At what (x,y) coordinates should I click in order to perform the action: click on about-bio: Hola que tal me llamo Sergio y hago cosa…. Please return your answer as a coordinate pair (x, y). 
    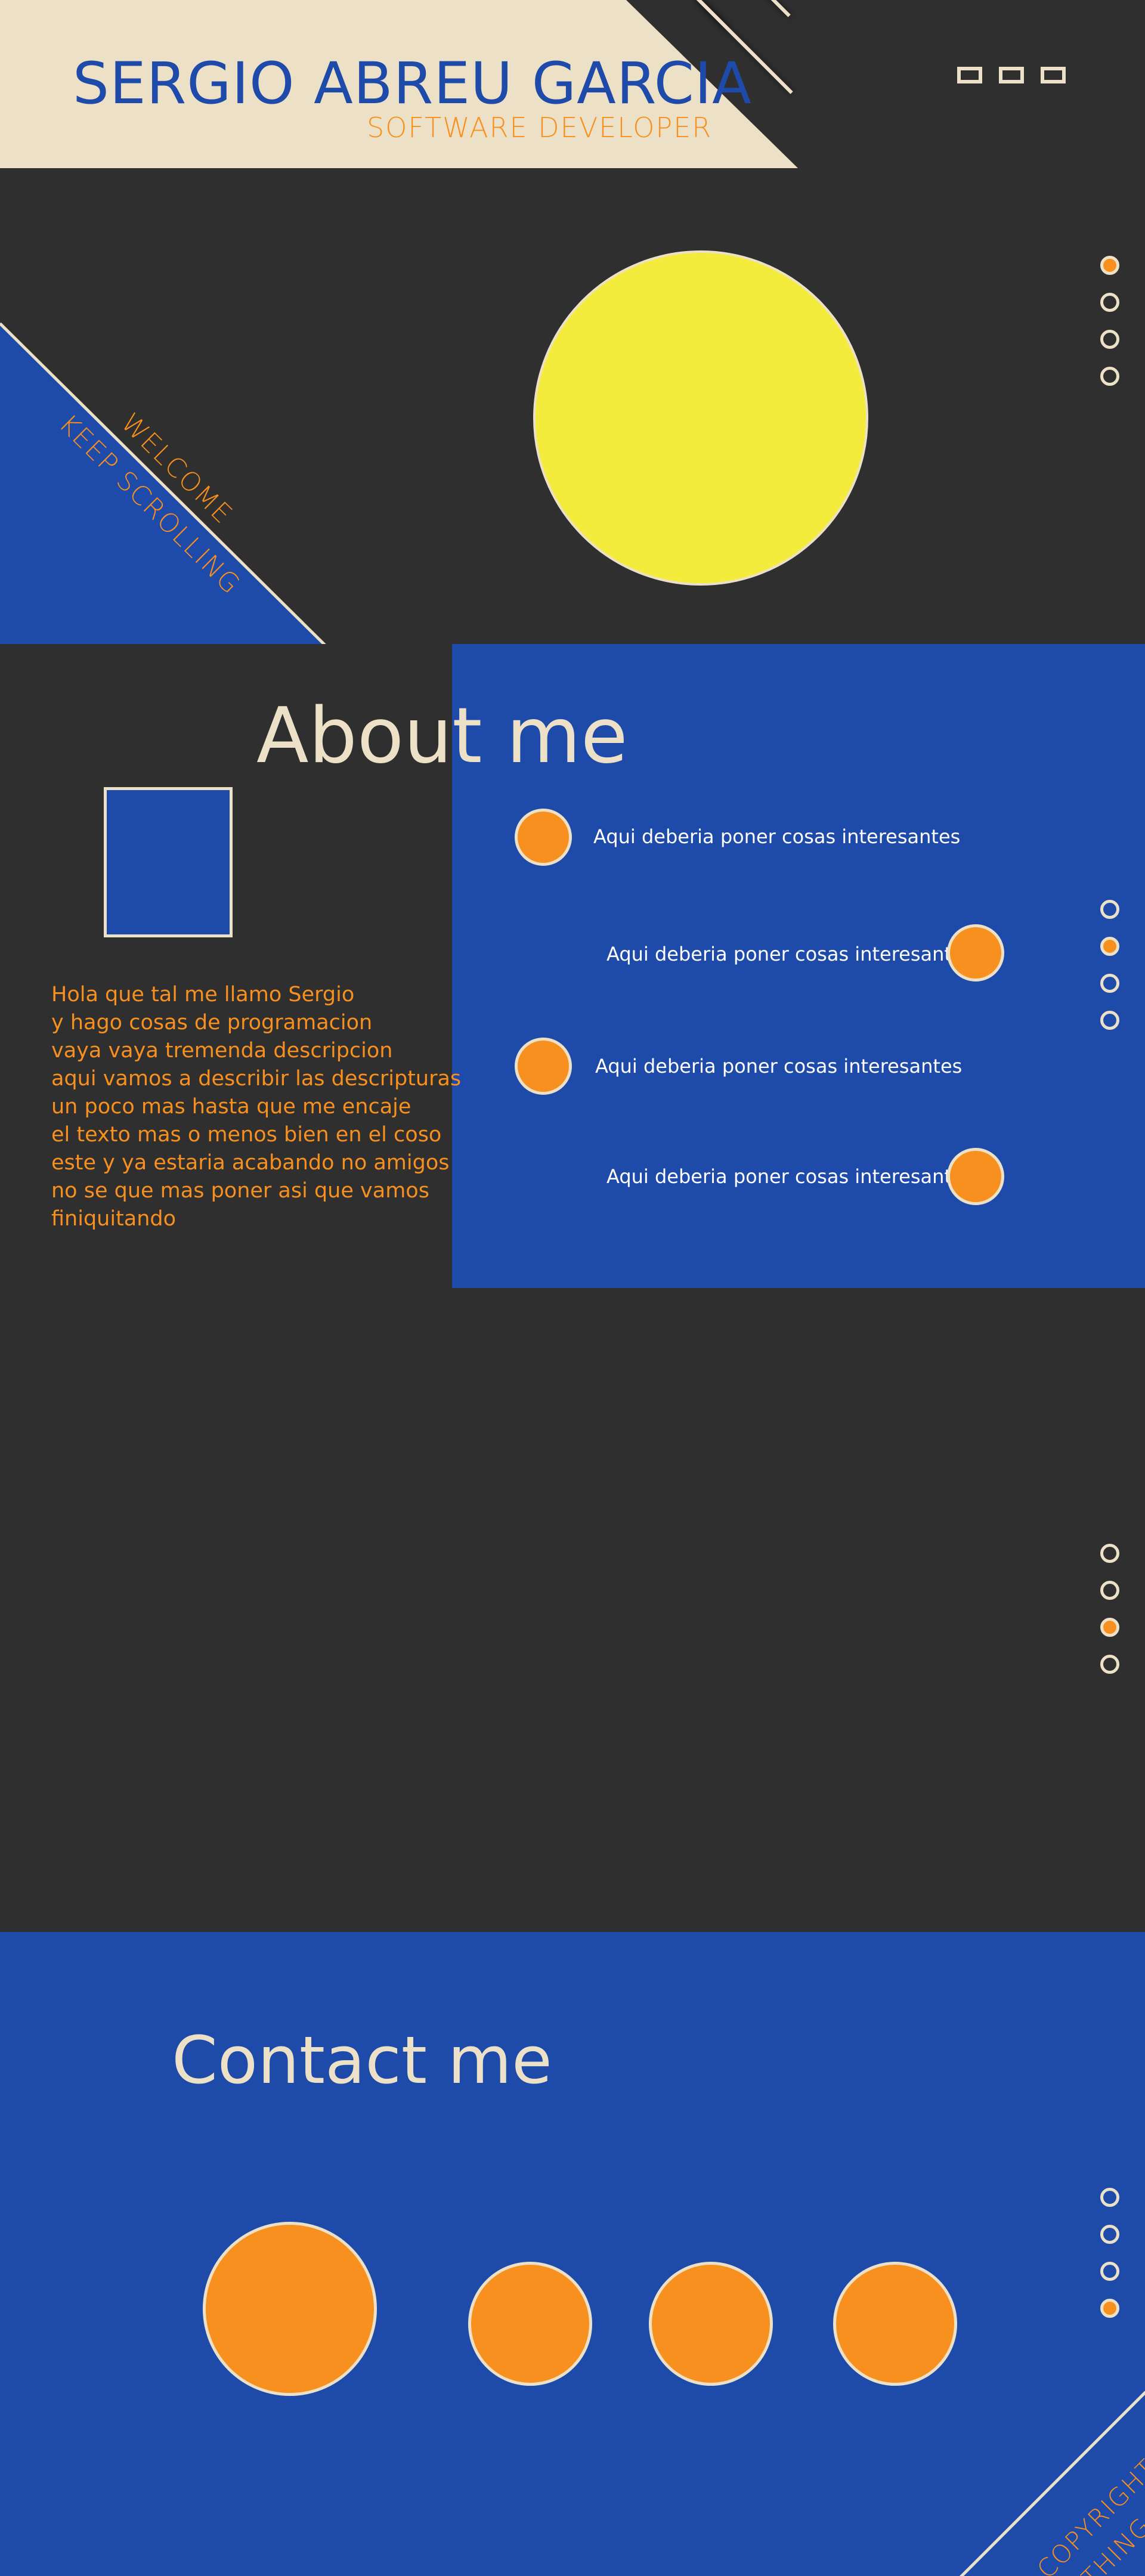
    Looking at the image, I should click on (256, 1107).